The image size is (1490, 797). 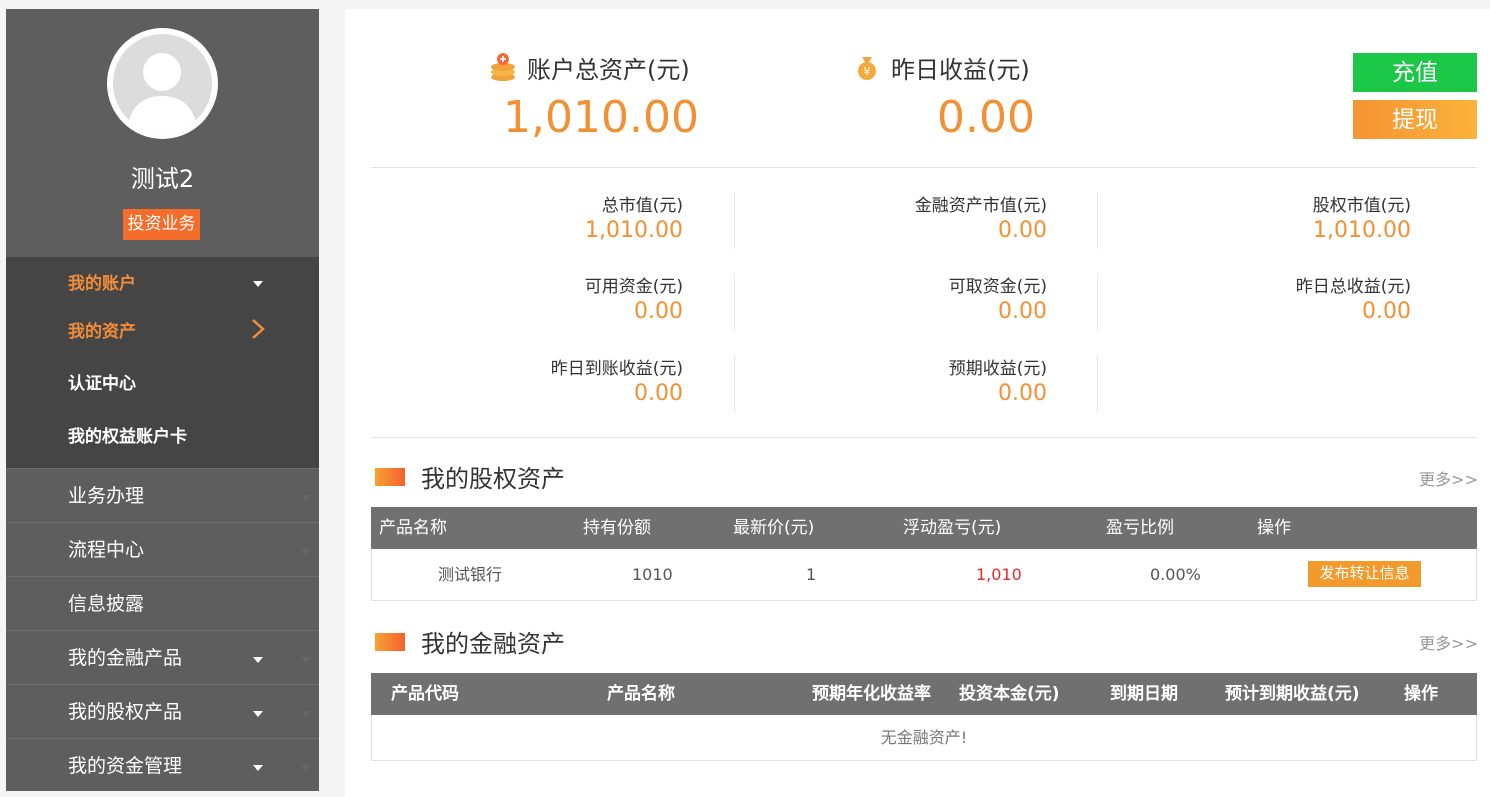 I want to click on stat-label: 金融资产市值(元), so click(x=980, y=206).